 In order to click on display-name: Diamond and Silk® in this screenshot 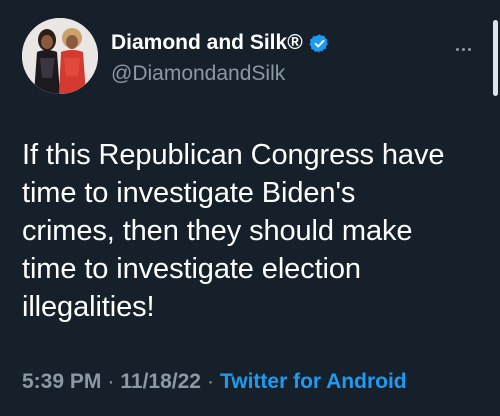, I will do `click(220, 43)`.